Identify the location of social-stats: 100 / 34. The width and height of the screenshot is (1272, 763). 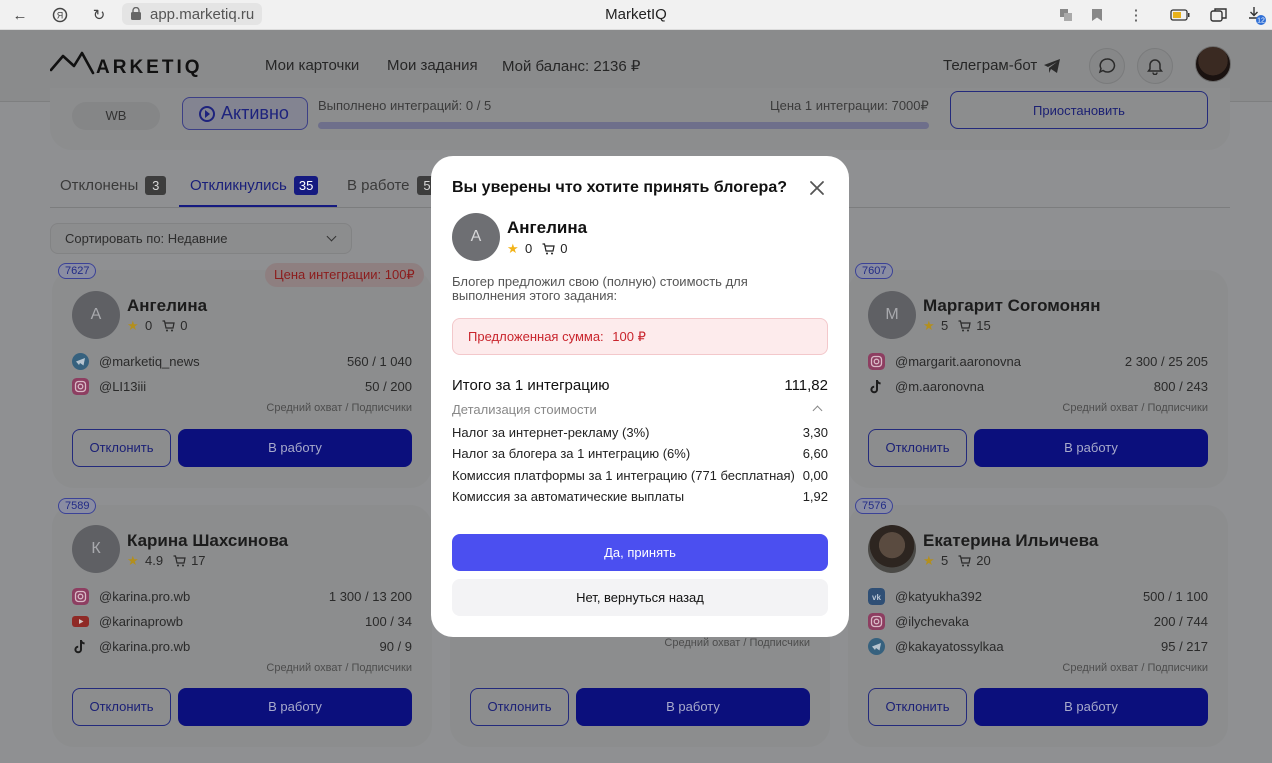
(388, 621).